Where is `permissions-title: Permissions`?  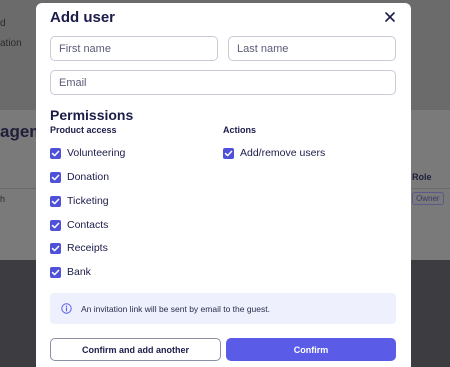
permissions-title: Permissions is located at coordinates (92, 115).